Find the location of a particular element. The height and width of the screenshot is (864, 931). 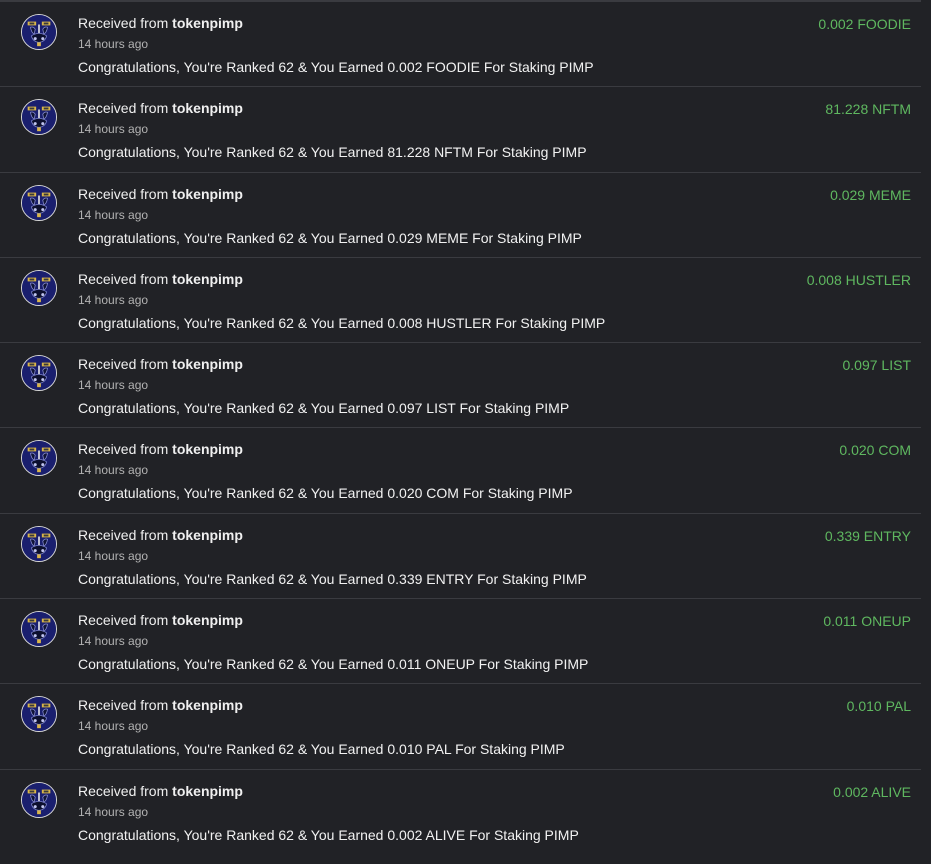

amount-received: 0.002 ALIVE is located at coordinates (872, 791).